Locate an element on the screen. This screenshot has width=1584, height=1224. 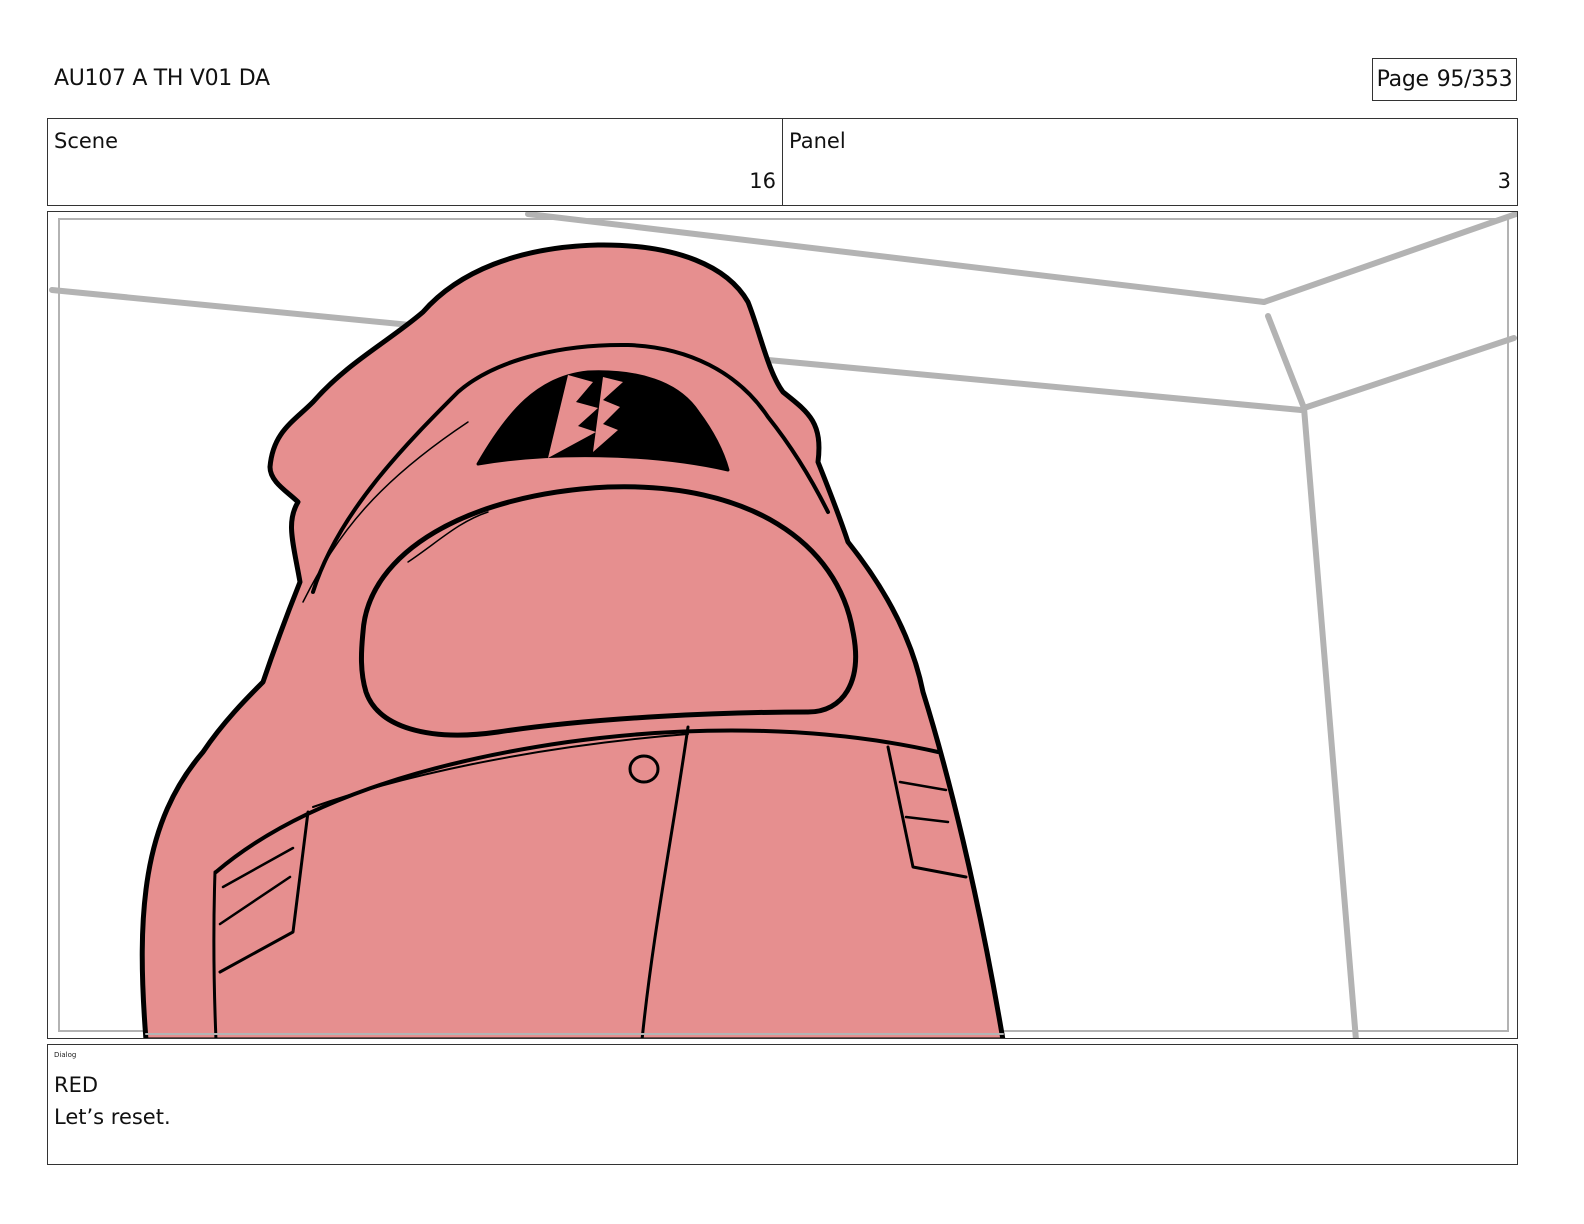
scene-label: Scene is located at coordinates (86, 141).